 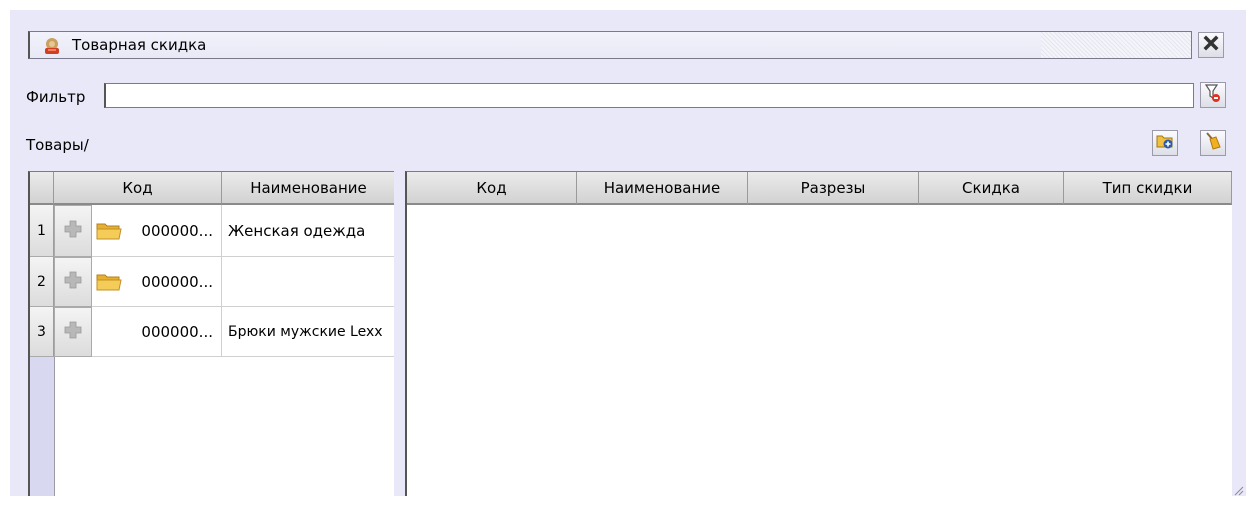 I want to click on rownum-header, so click(x=42, y=188).